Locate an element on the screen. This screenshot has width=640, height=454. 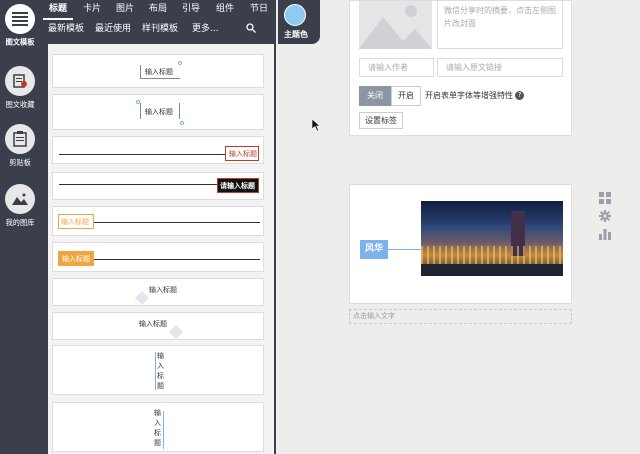
image-placeholder-icon is located at coordinates (395, 27).